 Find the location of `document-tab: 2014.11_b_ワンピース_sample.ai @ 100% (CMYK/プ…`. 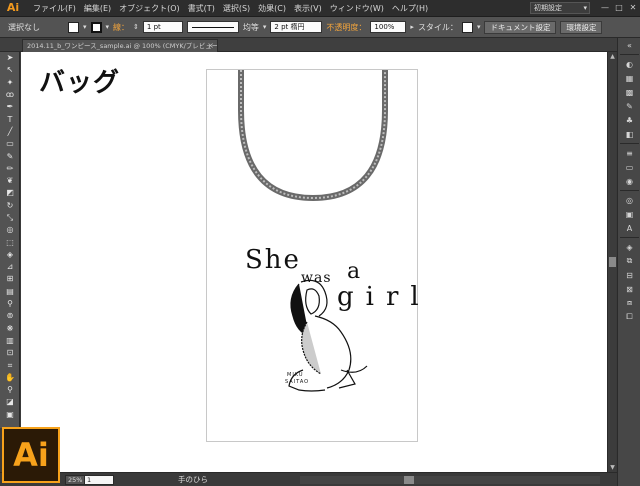

document-tab: 2014.11_b_ワンピース_sample.ai @ 100% (CMYK/プ… is located at coordinates (120, 45).